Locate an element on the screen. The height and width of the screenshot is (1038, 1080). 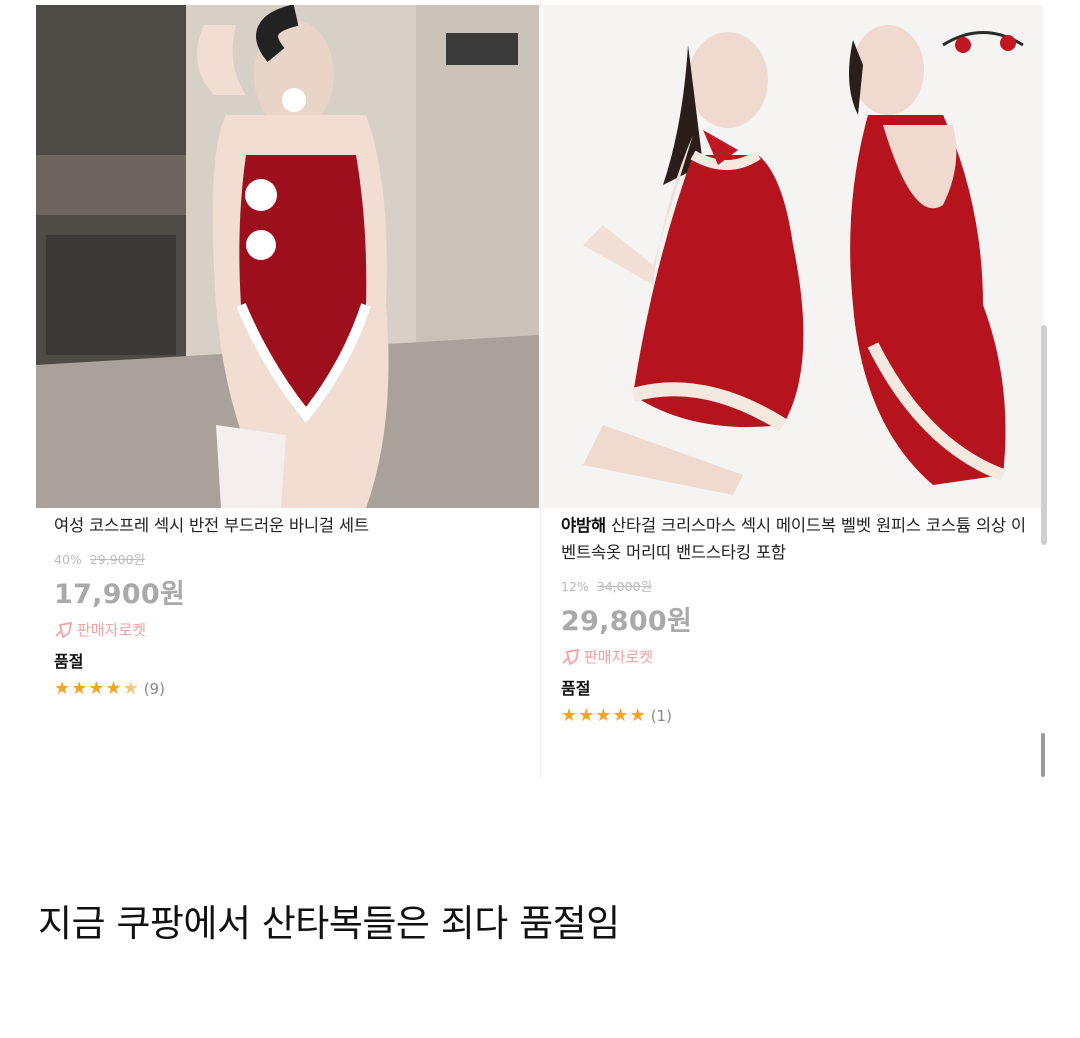
brand-name: 야밤해 is located at coordinates (583, 525).